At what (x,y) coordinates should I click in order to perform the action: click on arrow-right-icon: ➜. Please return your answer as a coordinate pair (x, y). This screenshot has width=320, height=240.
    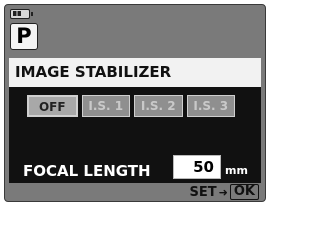
    Looking at the image, I should click on (223, 192).